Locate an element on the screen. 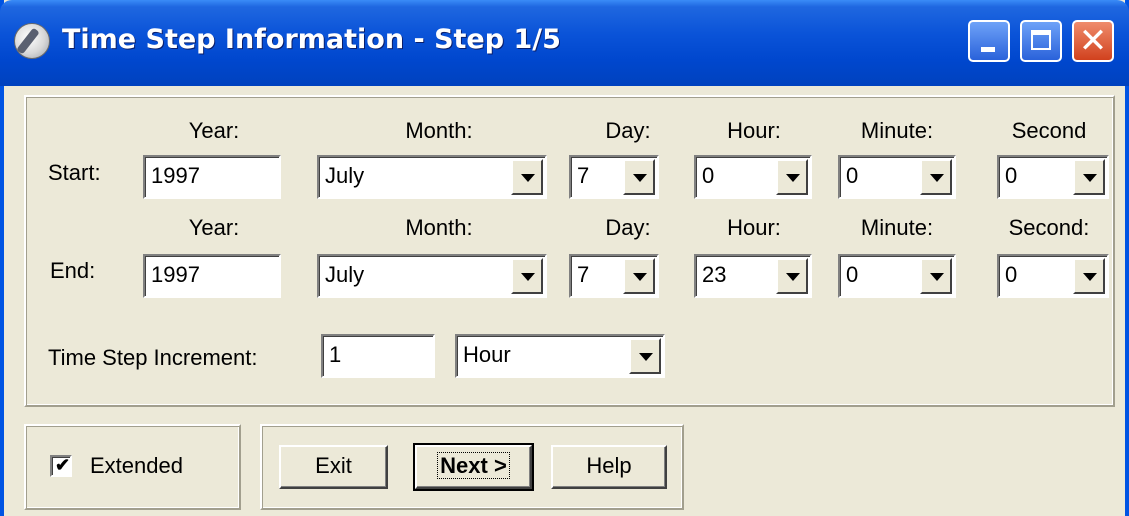 The height and width of the screenshot is (516, 1129). checkmark-icon: ✔ is located at coordinates (63, 465).